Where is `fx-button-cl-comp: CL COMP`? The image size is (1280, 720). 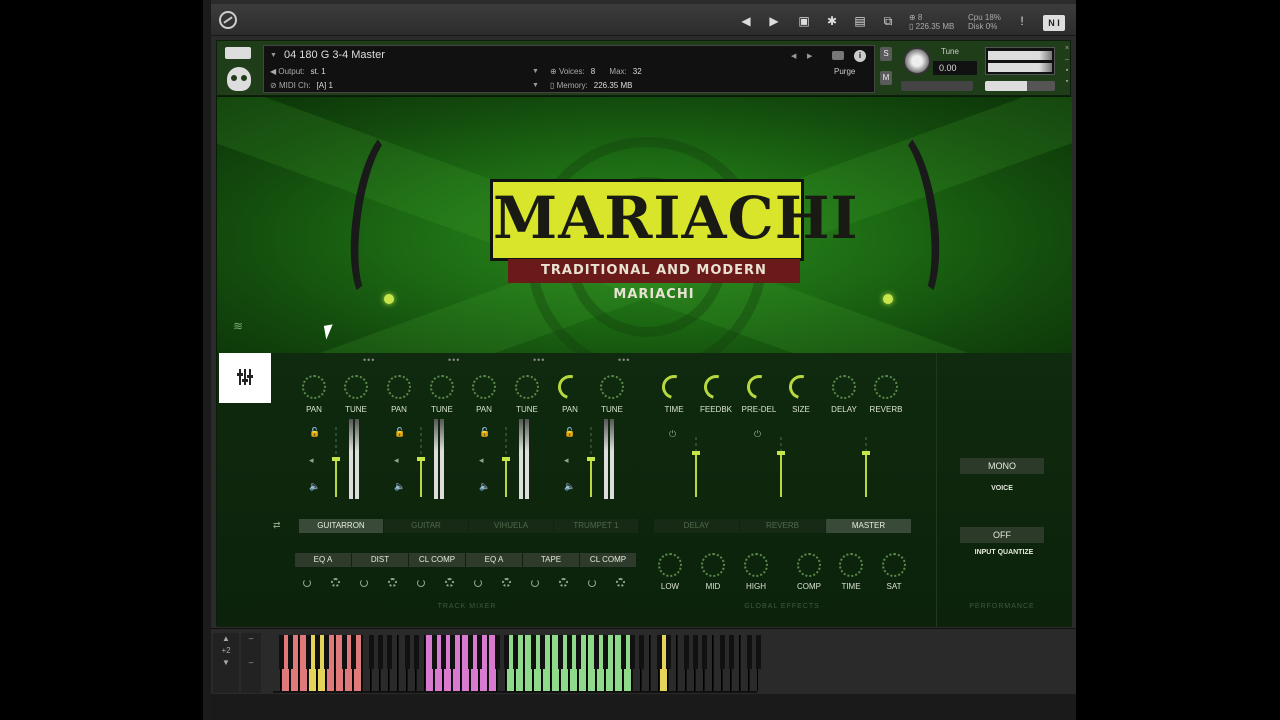
fx-button-cl-comp: CL COMP is located at coordinates (437, 560).